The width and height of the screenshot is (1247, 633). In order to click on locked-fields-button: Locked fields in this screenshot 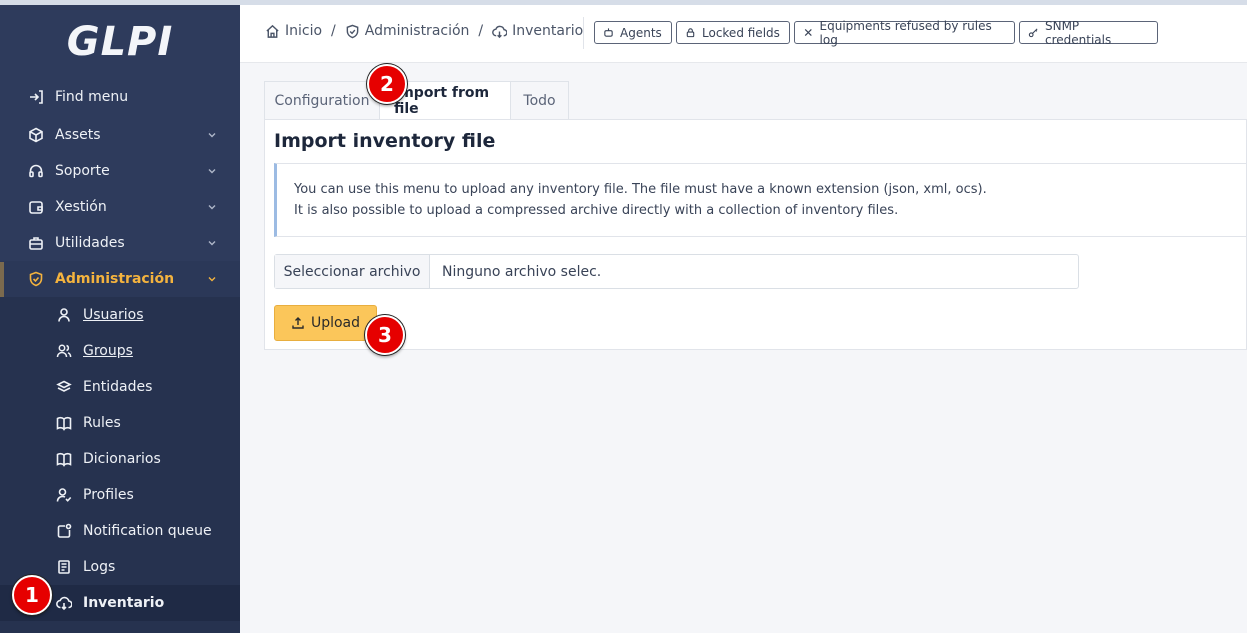, I will do `click(733, 32)`.